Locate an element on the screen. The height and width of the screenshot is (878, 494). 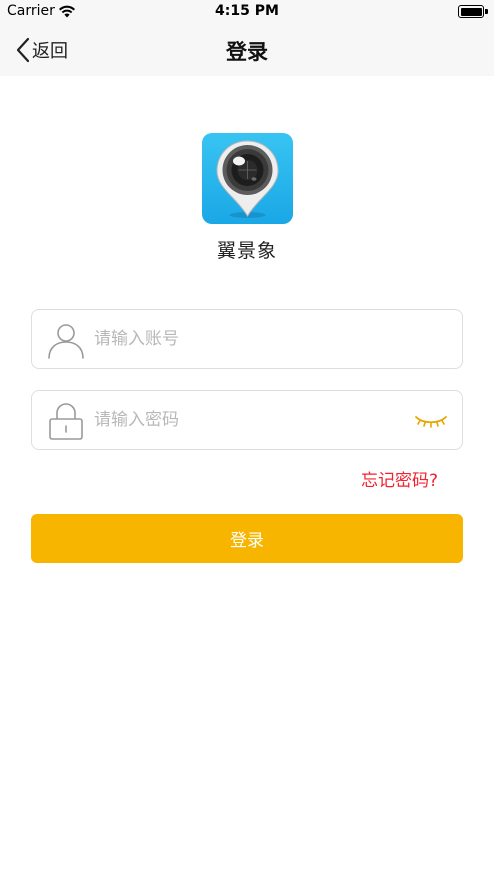
password-field is located at coordinates (247, 420).